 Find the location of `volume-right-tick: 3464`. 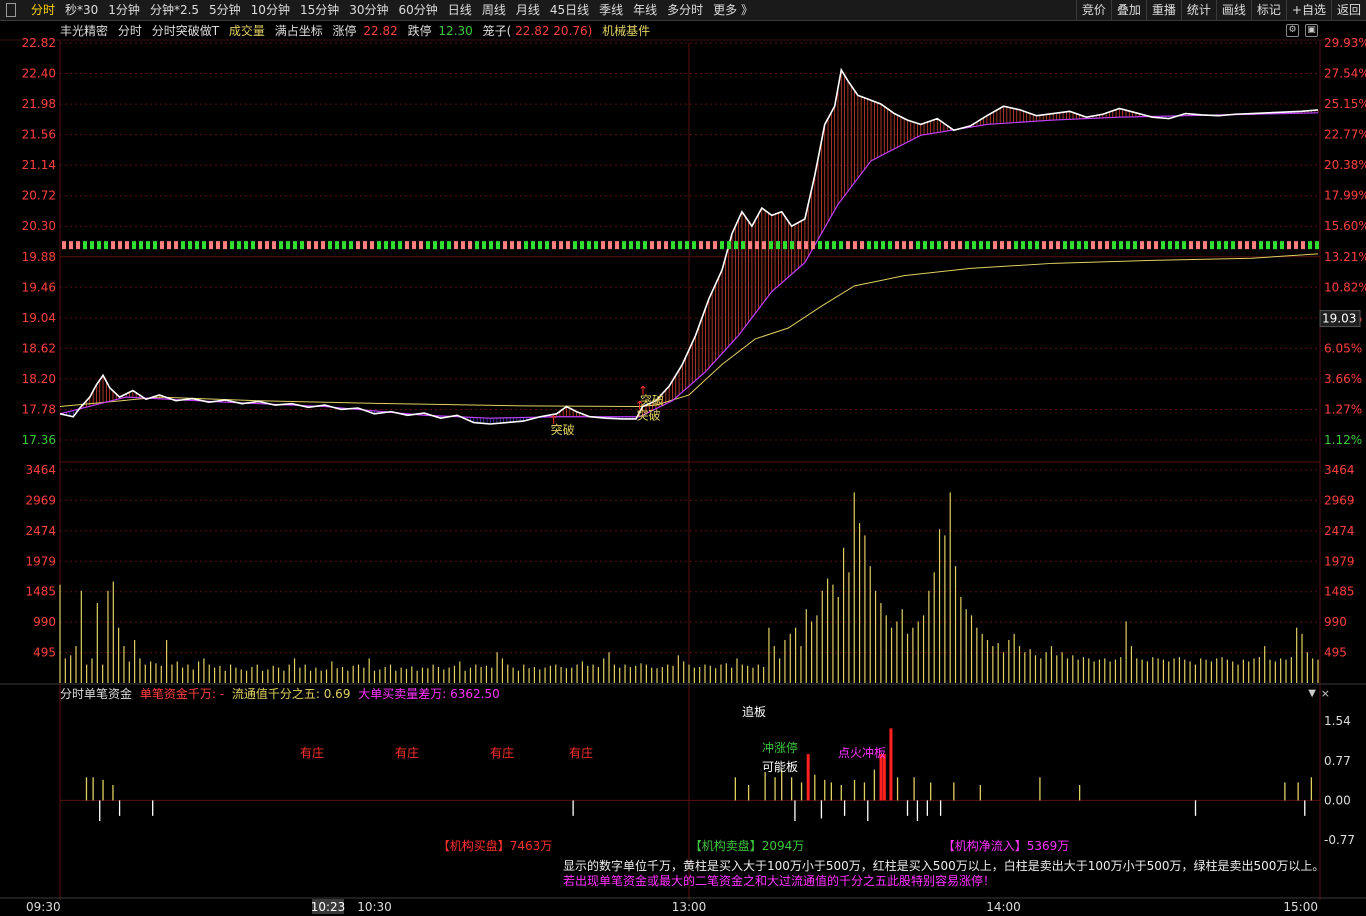

volume-right-tick: 3464 is located at coordinates (1339, 470).